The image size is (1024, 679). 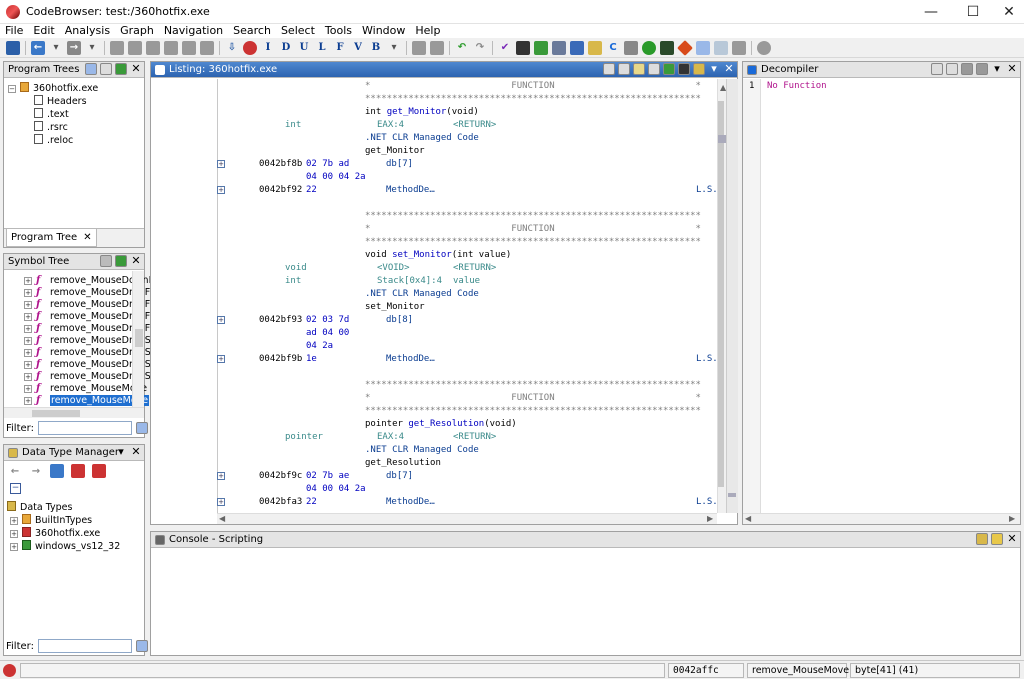 I want to click on run-icon, so click(x=649, y=47).